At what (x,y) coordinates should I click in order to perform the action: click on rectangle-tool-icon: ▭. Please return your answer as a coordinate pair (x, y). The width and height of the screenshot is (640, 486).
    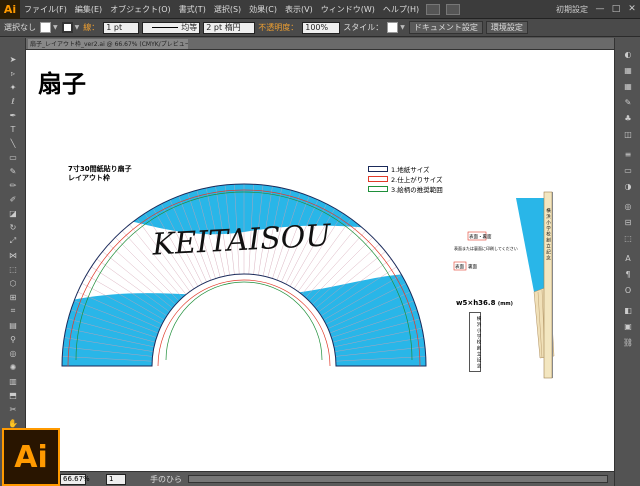
    Looking at the image, I should click on (13, 157).